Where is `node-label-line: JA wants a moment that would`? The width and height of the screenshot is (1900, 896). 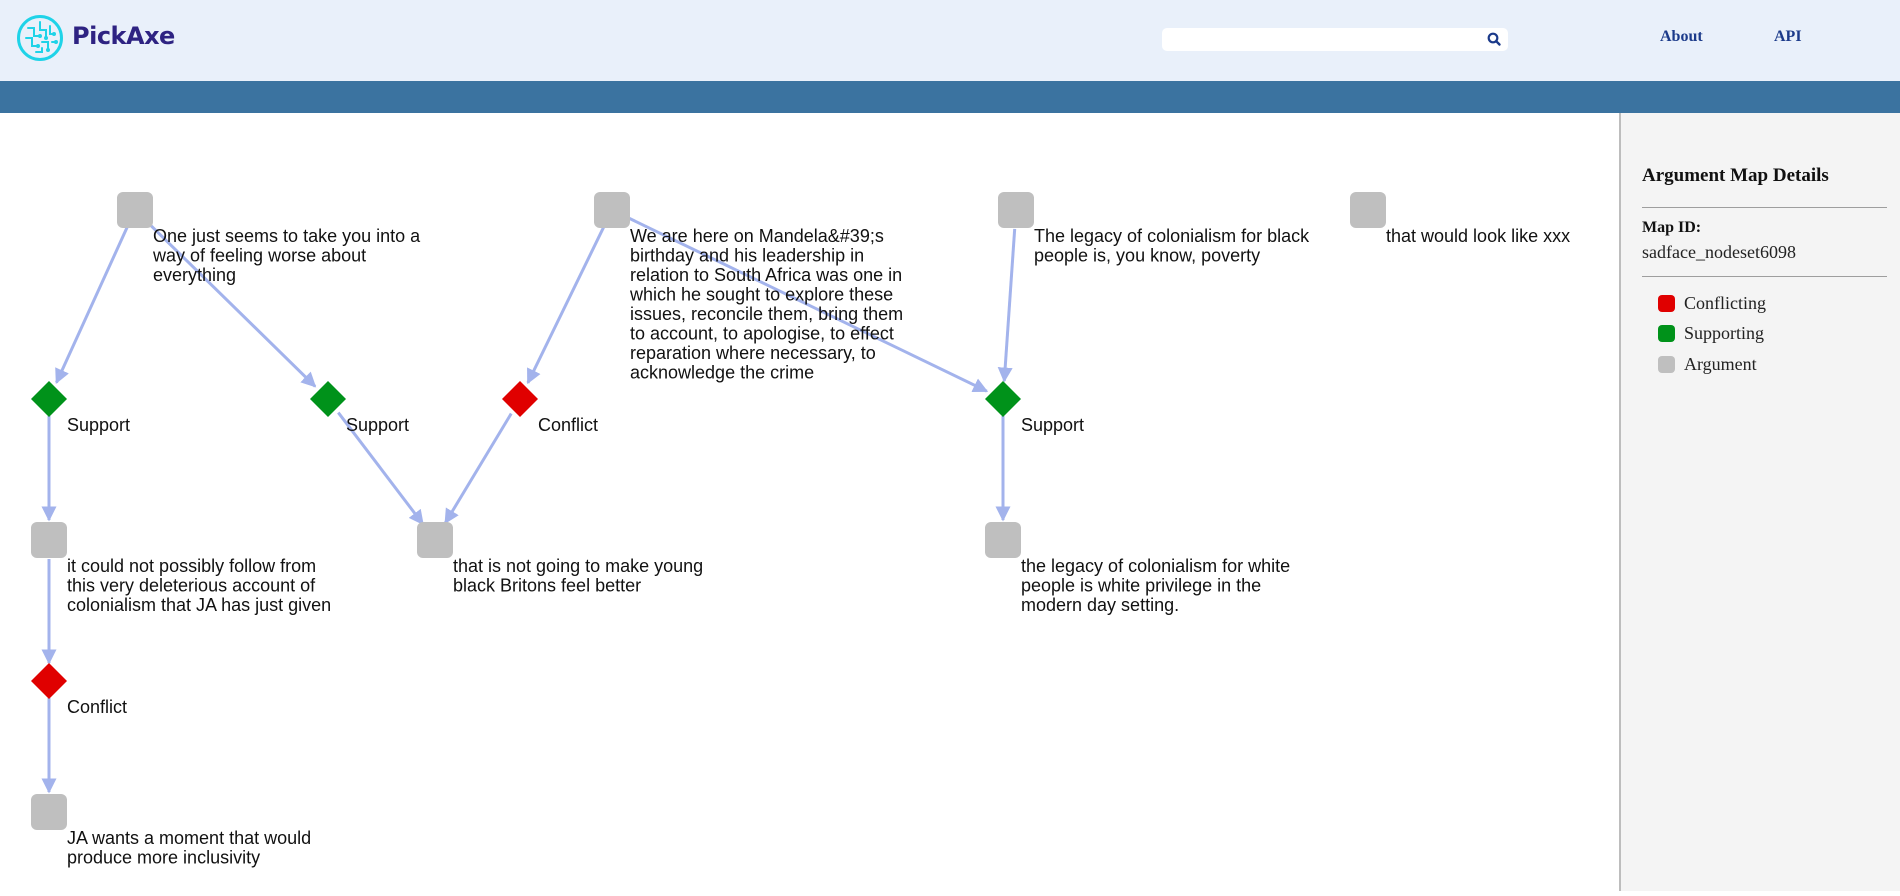
node-label-line: JA wants a moment that would is located at coordinates (189, 838).